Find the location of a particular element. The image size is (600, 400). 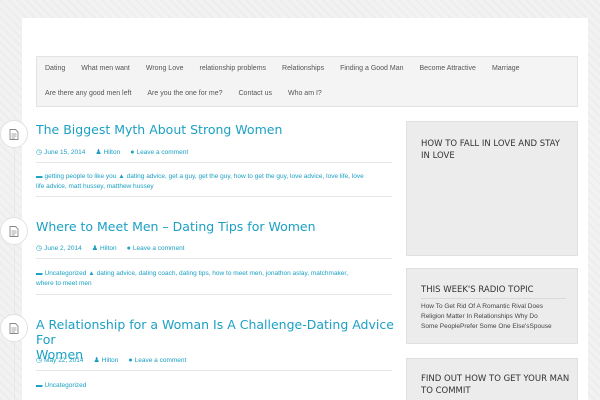

nav-item-become-attractive: Become Attractive is located at coordinates (448, 69).